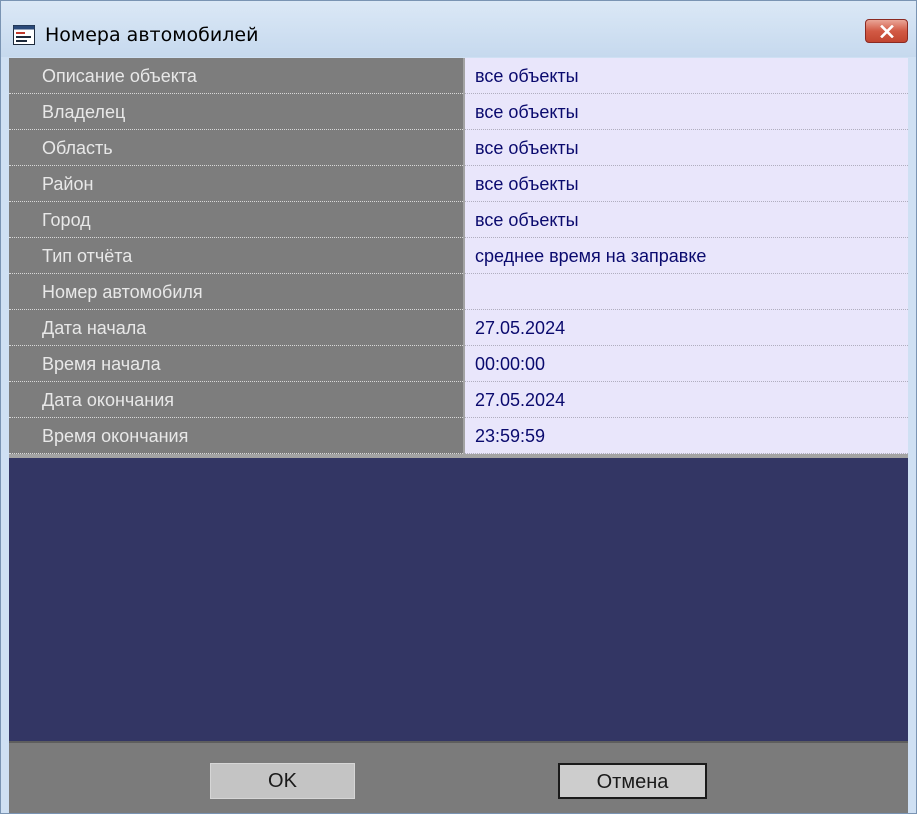  What do you see at coordinates (77, 148) in the screenshot?
I see `parameter-label: Область` at bounding box center [77, 148].